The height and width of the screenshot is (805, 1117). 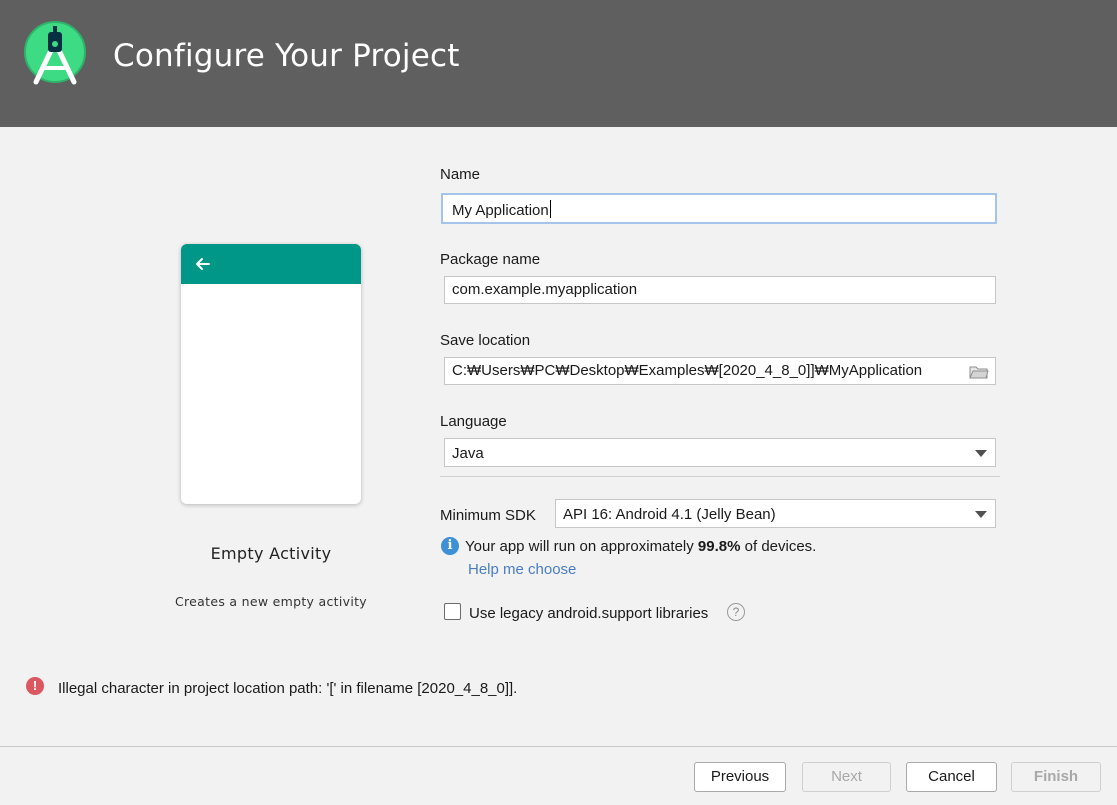 What do you see at coordinates (488, 515) in the screenshot?
I see `minimum-sdk-label: Minimum SDK` at bounding box center [488, 515].